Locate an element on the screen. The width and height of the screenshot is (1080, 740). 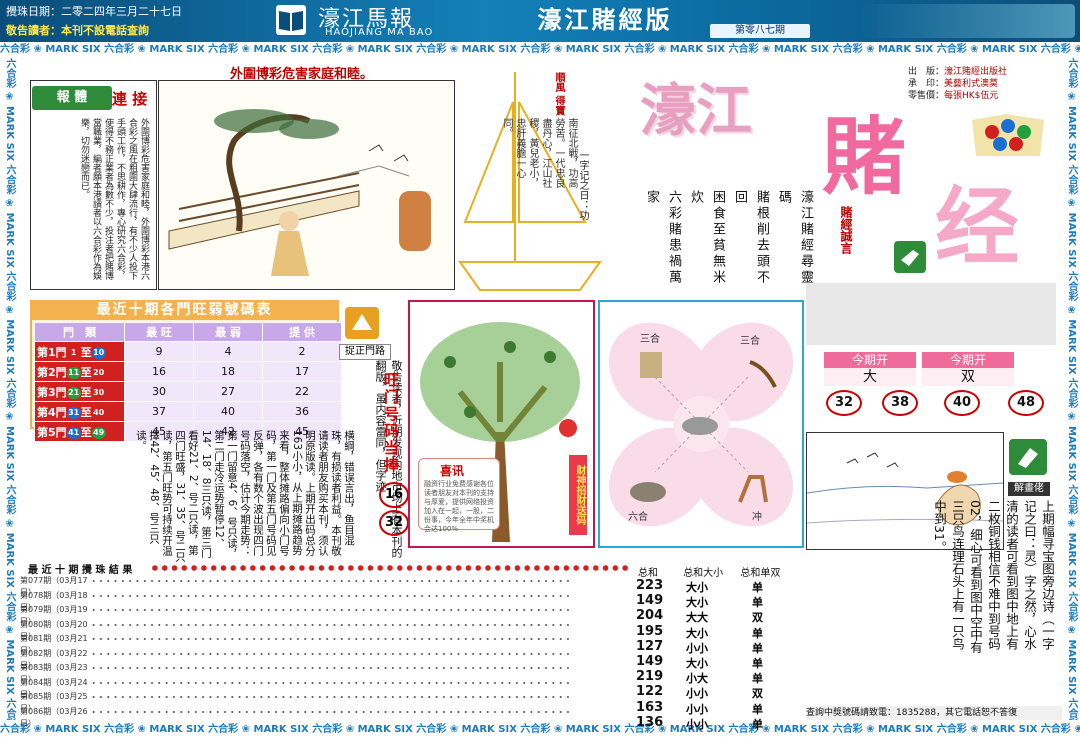
bigsmall-value: 大大 is located at coordinates (697, 618).